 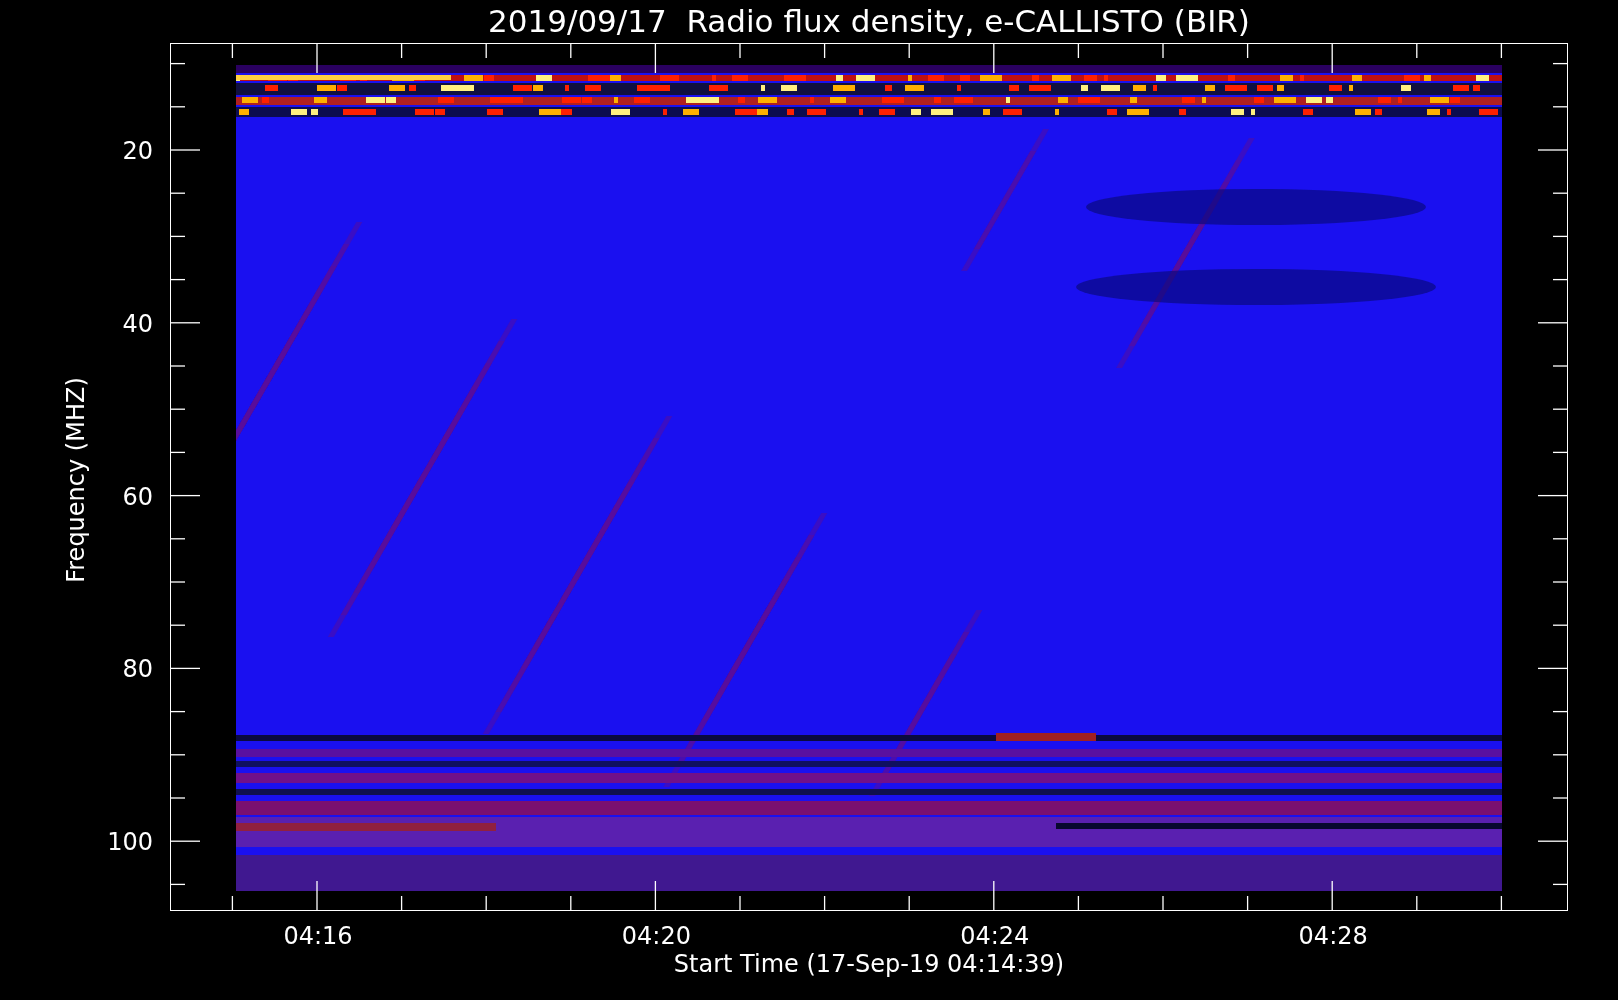 I want to click on tick-label: 04:20, so click(x=656, y=936).